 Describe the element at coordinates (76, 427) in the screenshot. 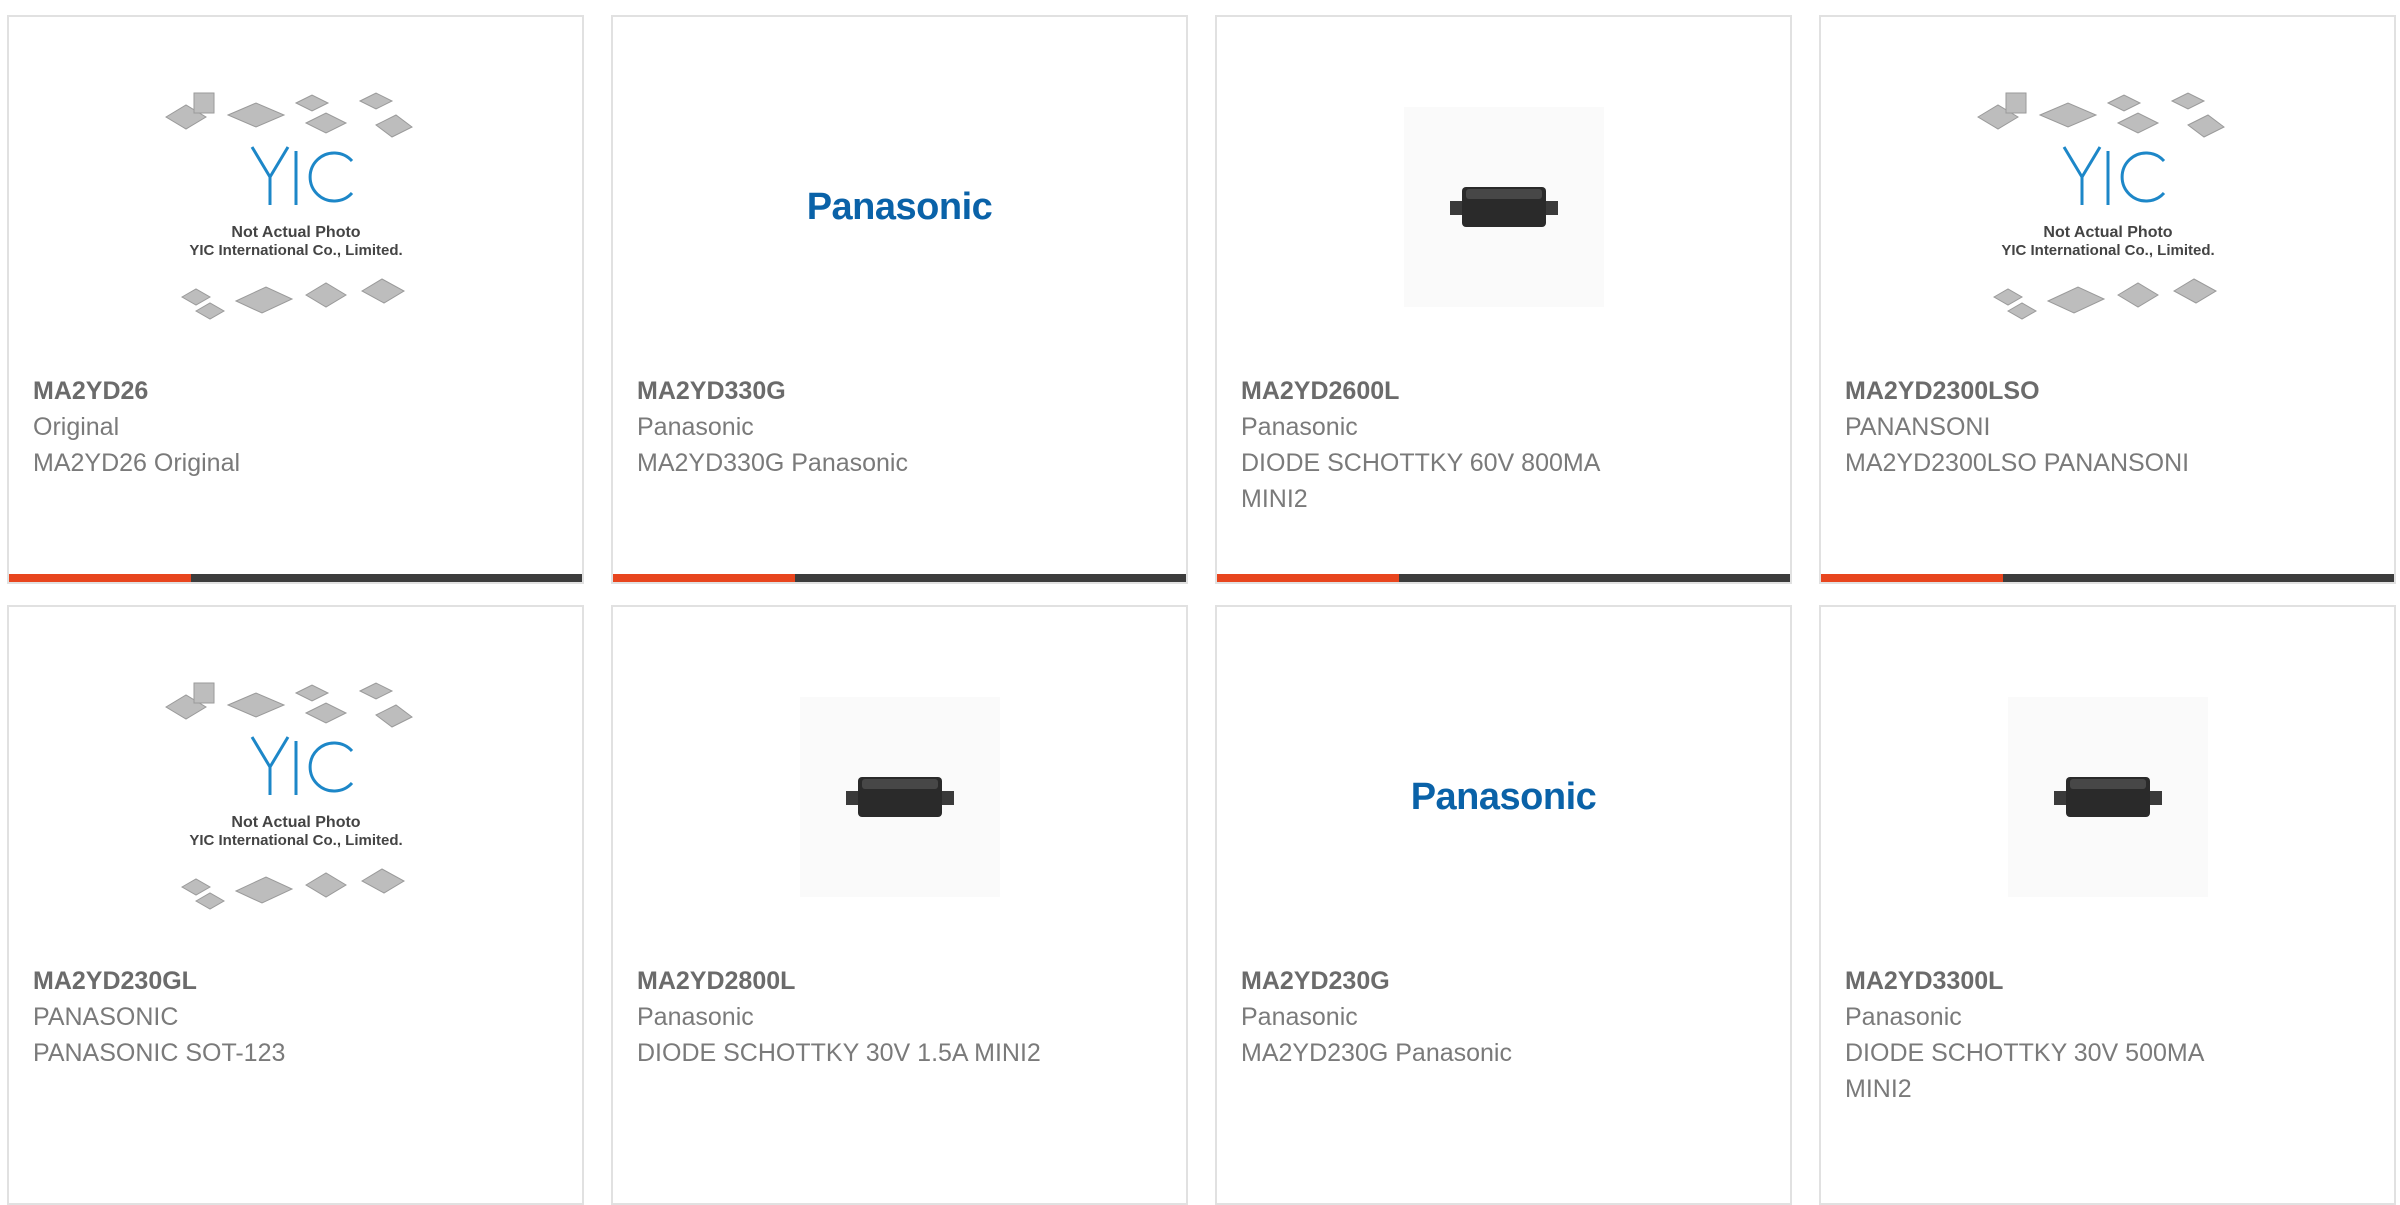

I see `manufacturer: Original` at that location.